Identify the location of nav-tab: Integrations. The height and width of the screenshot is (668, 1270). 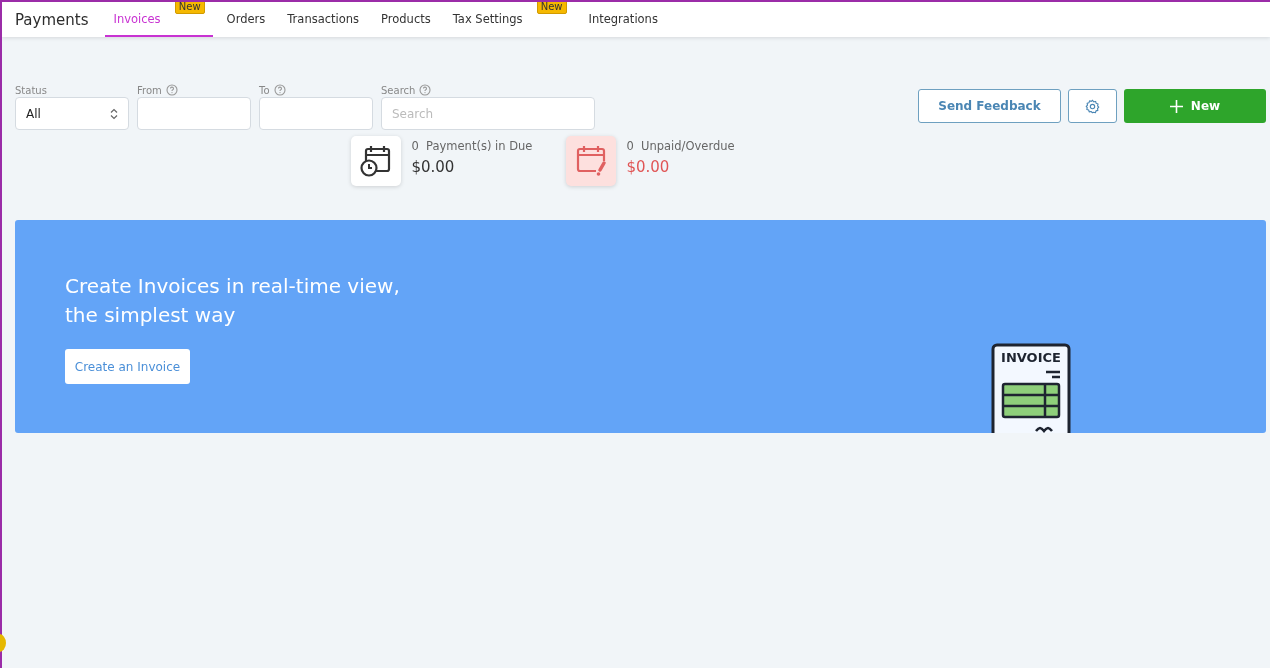
(623, 19).